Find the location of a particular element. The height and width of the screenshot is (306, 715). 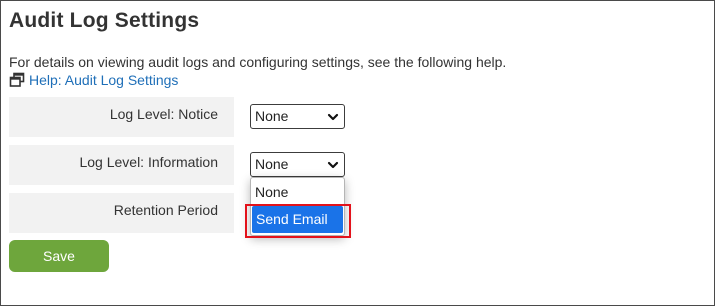

log-level-information-dropdown-list: None Send Email is located at coordinates (297, 206).